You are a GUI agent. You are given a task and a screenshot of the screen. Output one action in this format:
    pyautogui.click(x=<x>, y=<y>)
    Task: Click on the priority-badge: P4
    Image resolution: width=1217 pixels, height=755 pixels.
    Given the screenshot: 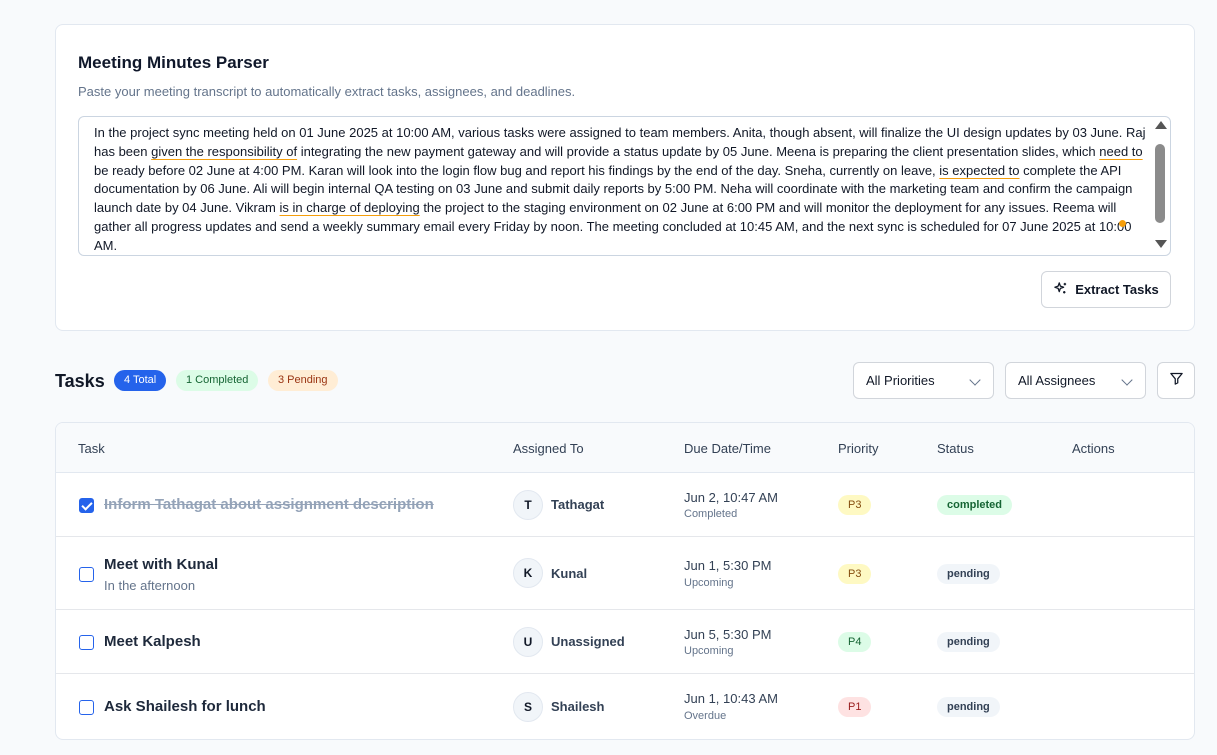 What is the action you would take?
    pyautogui.click(x=855, y=642)
    